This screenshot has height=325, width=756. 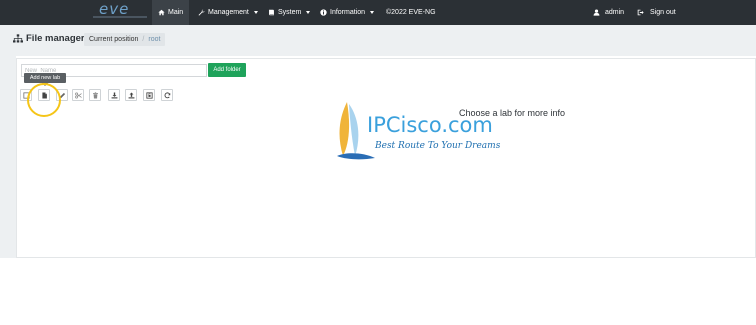 I want to click on breadcrumb: Current position / root, so click(x=125, y=39).